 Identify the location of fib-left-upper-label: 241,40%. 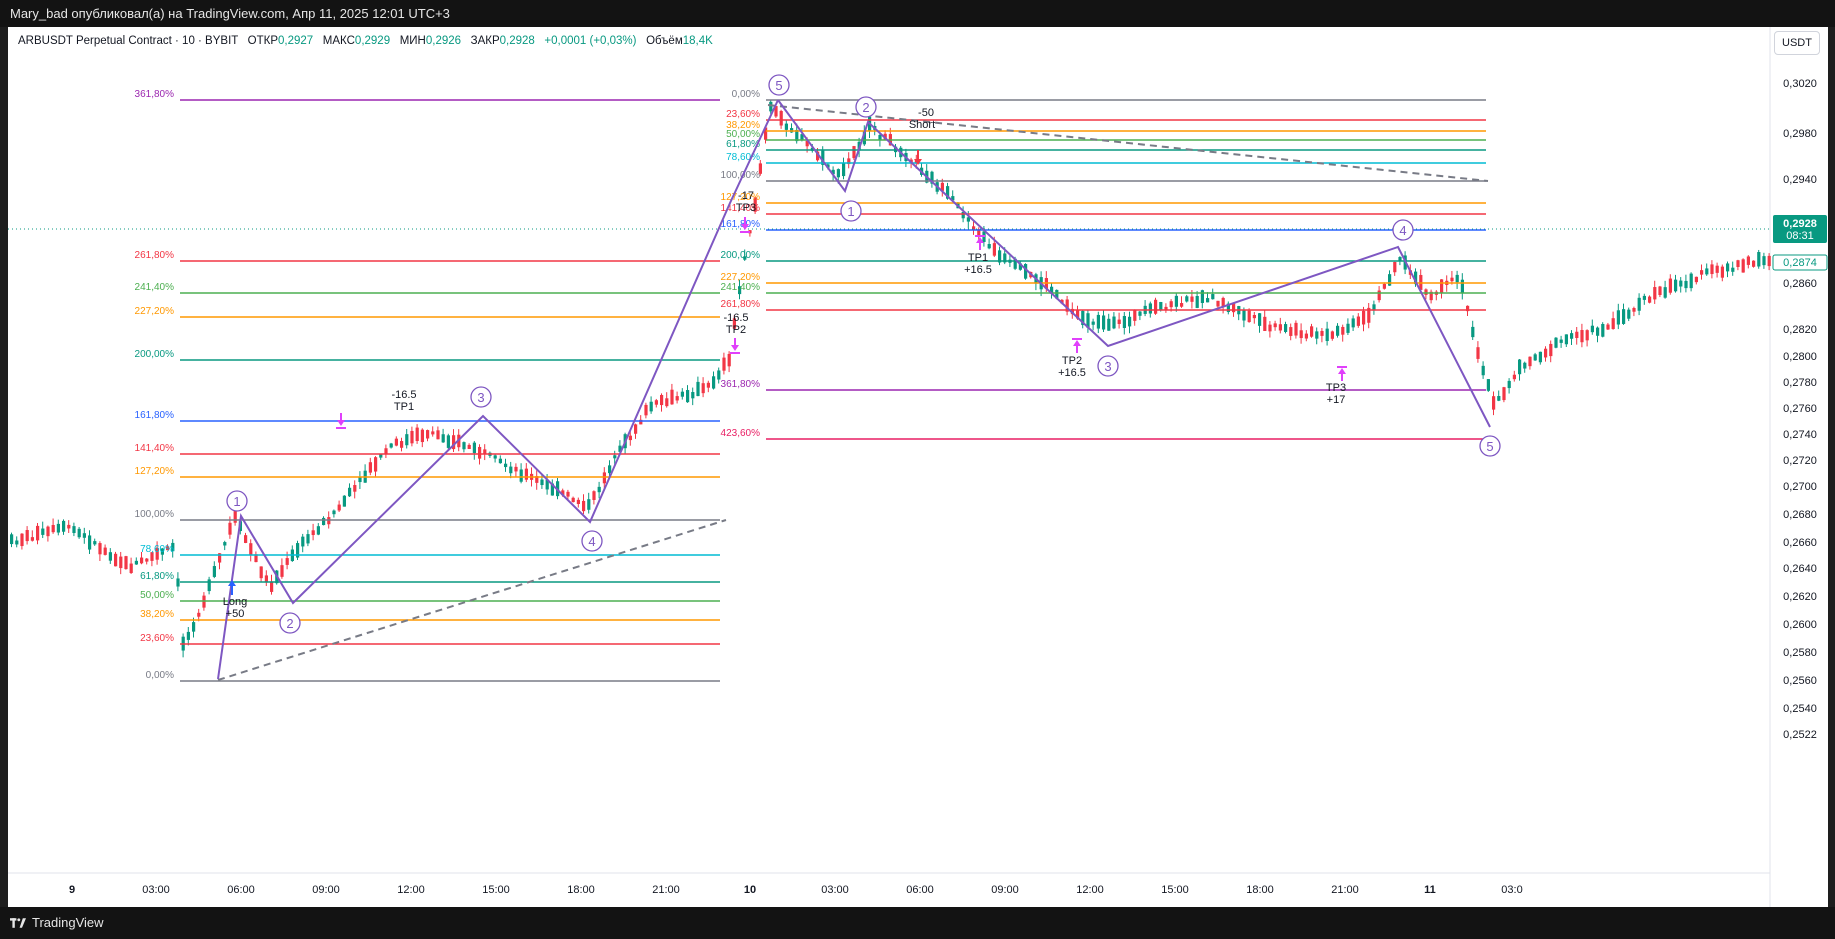
(155, 287).